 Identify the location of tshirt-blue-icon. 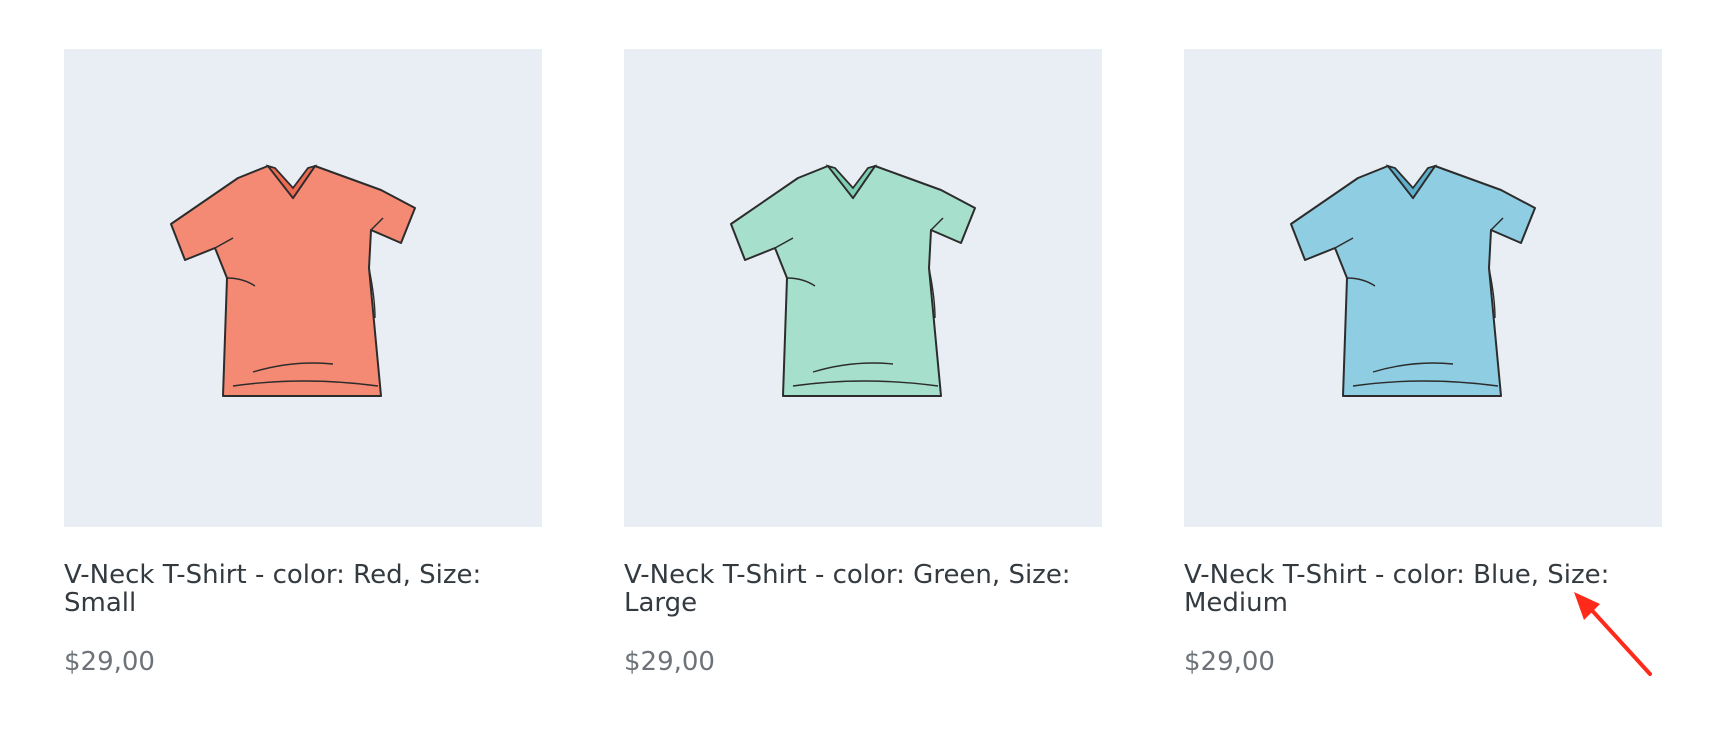
(1413, 280).